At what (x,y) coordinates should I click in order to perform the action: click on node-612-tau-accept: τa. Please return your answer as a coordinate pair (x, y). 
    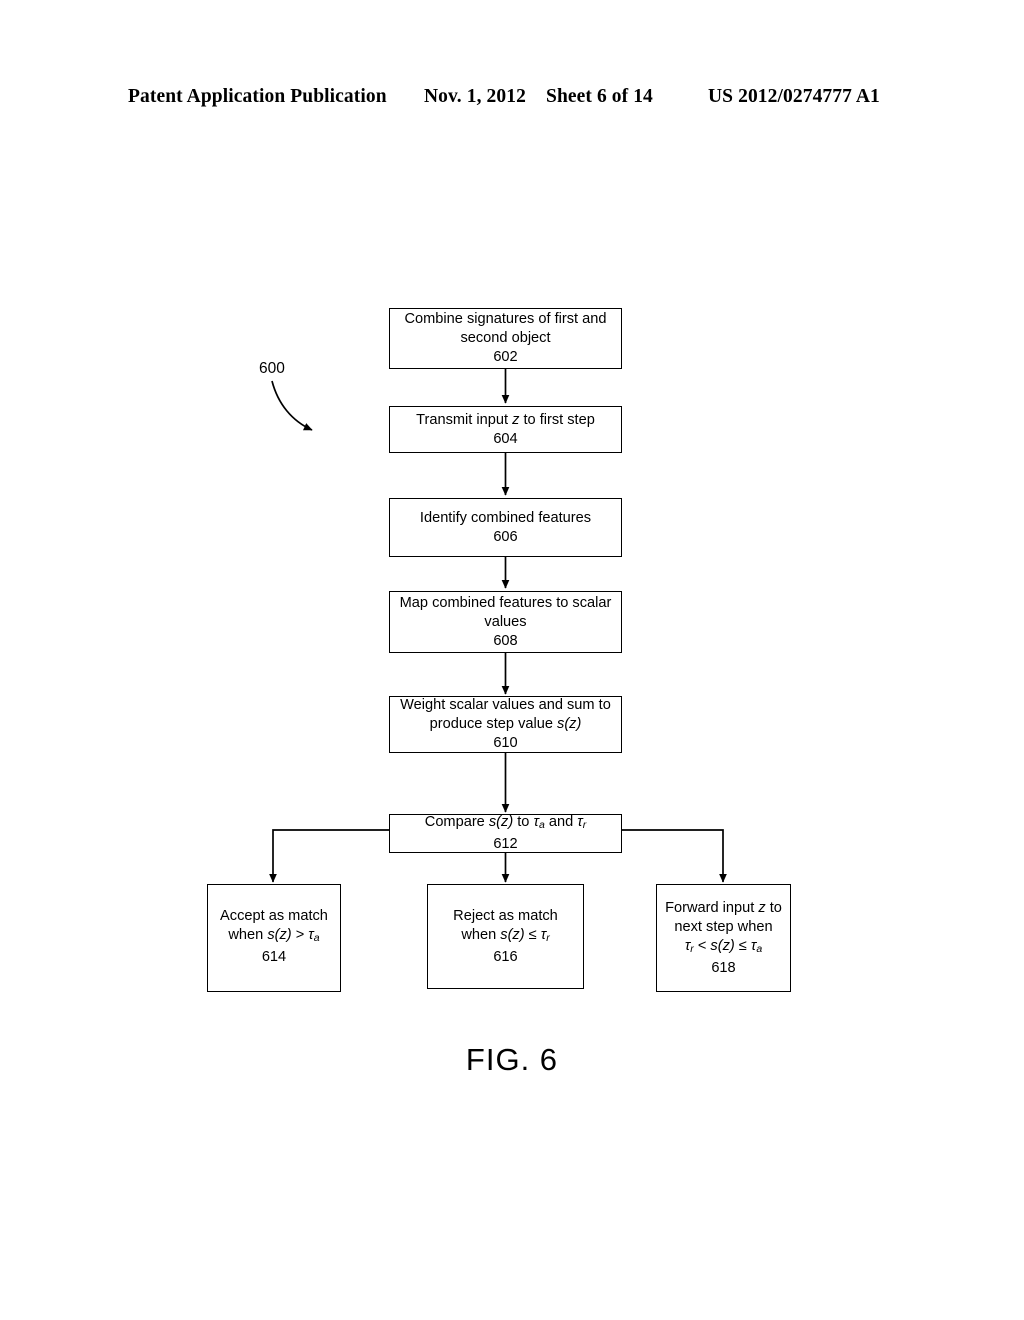
    Looking at the image, I should click on (538, 822).